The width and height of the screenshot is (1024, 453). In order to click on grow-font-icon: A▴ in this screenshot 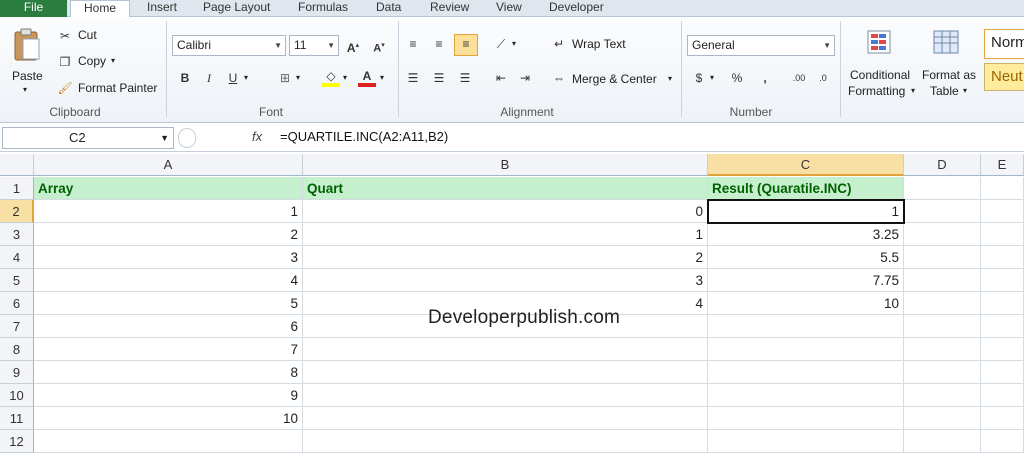, I will do `click(353, 46)`.